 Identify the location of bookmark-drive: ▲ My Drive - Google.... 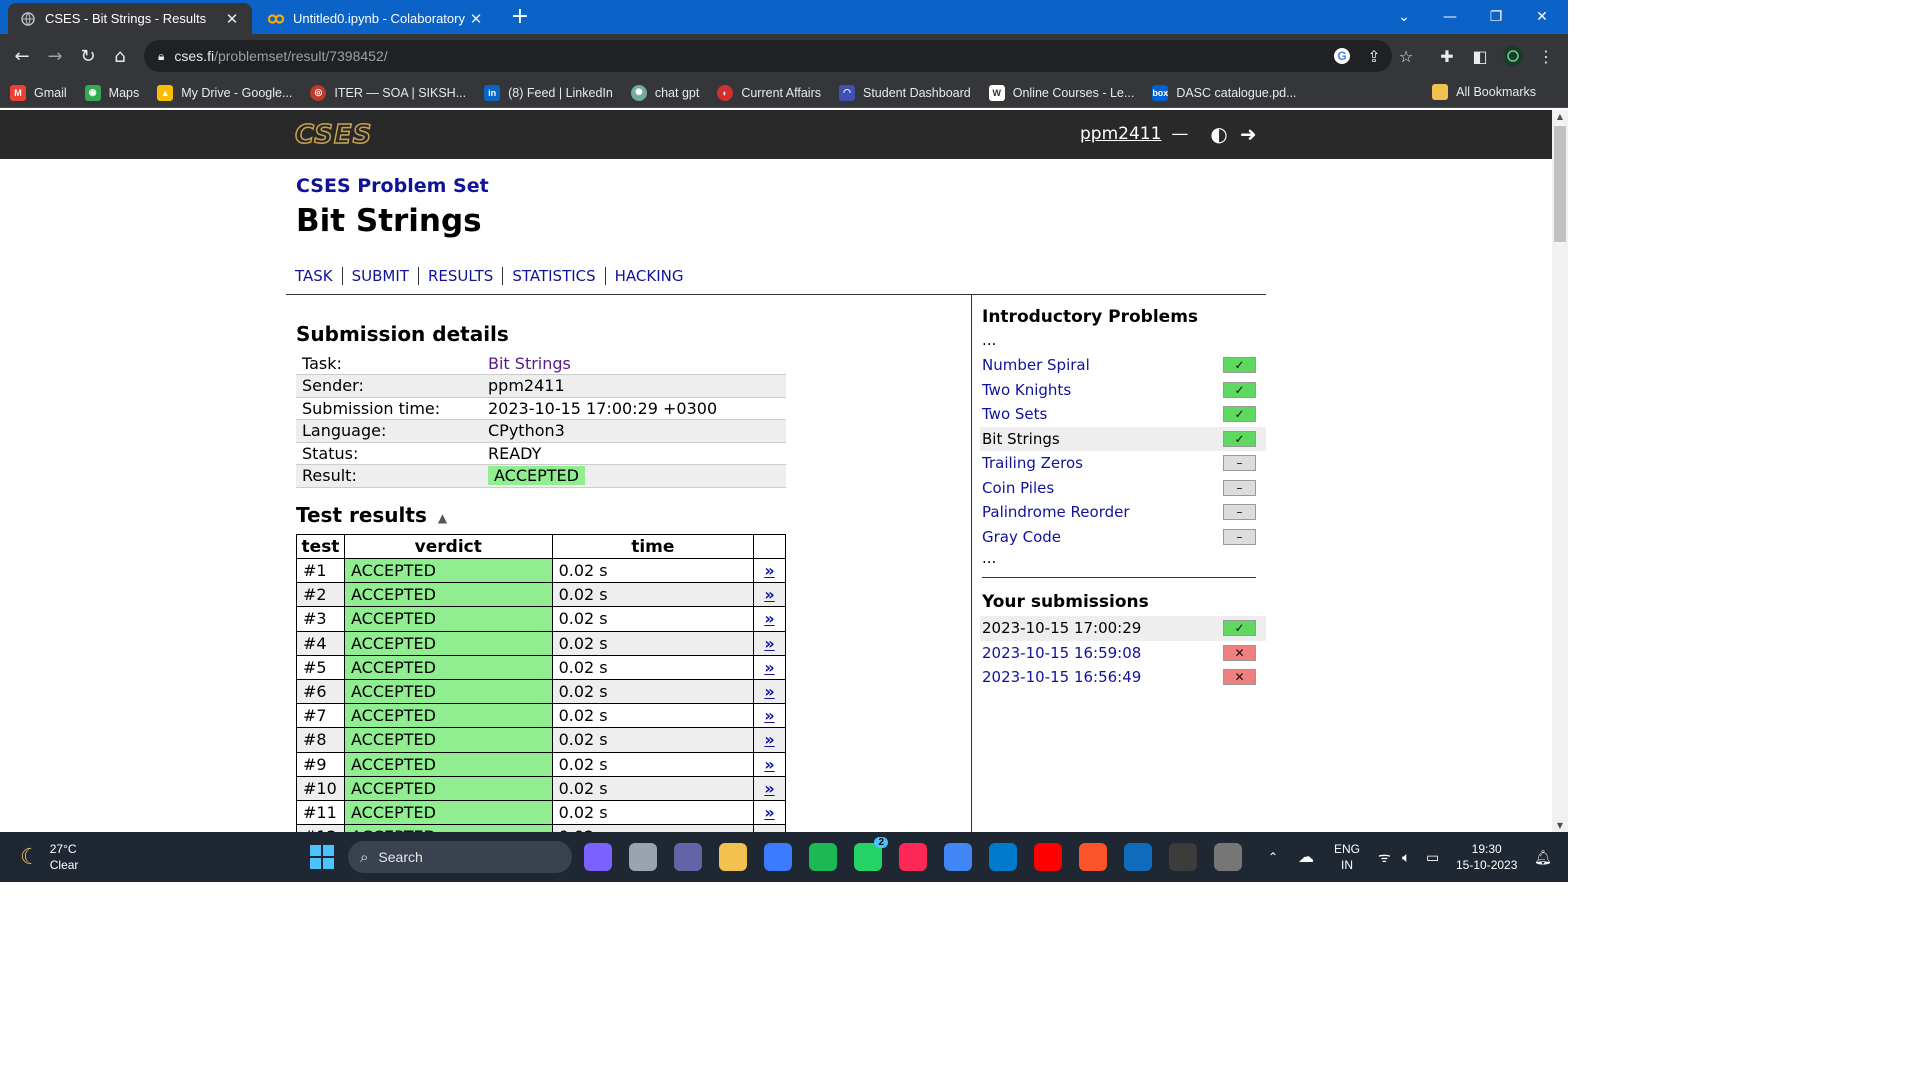
(224, 92).